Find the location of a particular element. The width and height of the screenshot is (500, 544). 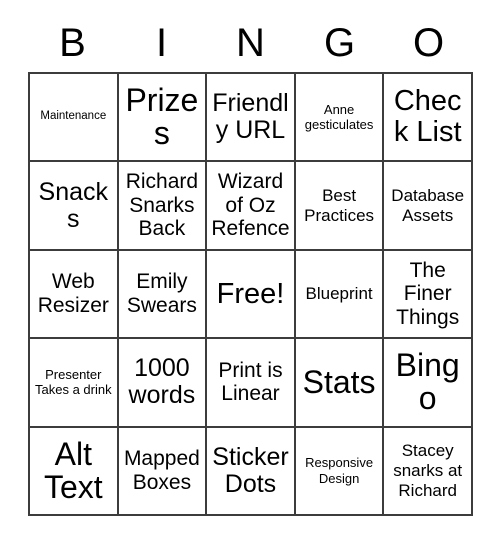

bingo-cell-label: Web Resizer is located at coordinates (73, 293).